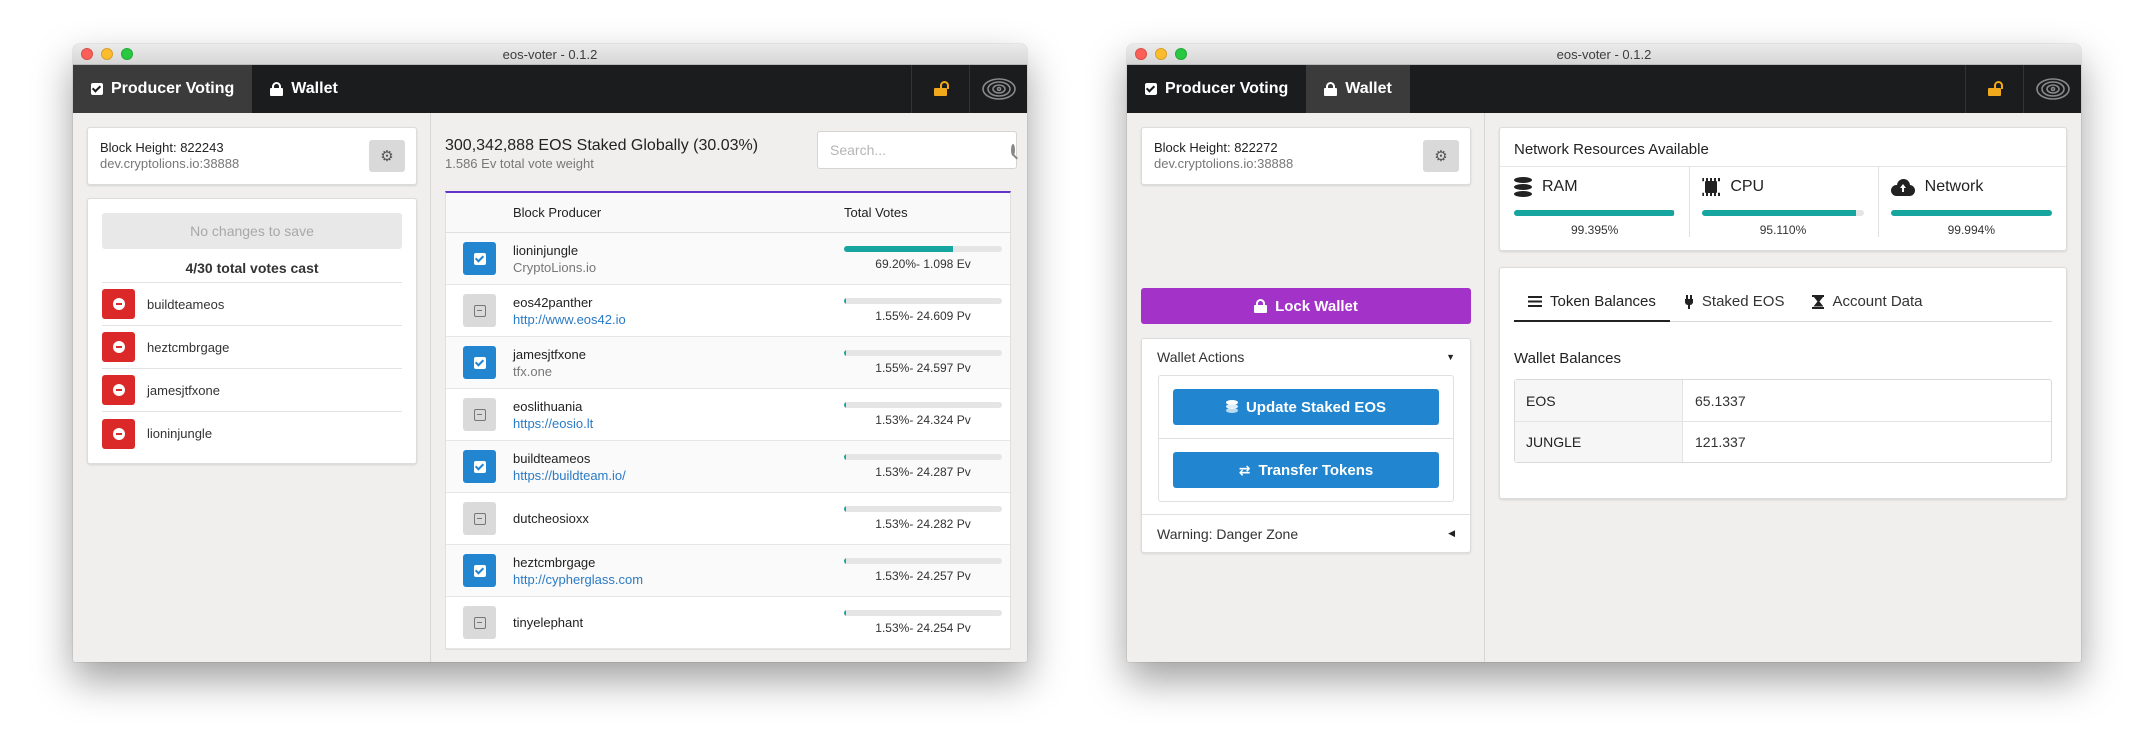 This screenshot has height=731, width=2132. I want to click on producer-owner: tfx.one, so click(533, 371).